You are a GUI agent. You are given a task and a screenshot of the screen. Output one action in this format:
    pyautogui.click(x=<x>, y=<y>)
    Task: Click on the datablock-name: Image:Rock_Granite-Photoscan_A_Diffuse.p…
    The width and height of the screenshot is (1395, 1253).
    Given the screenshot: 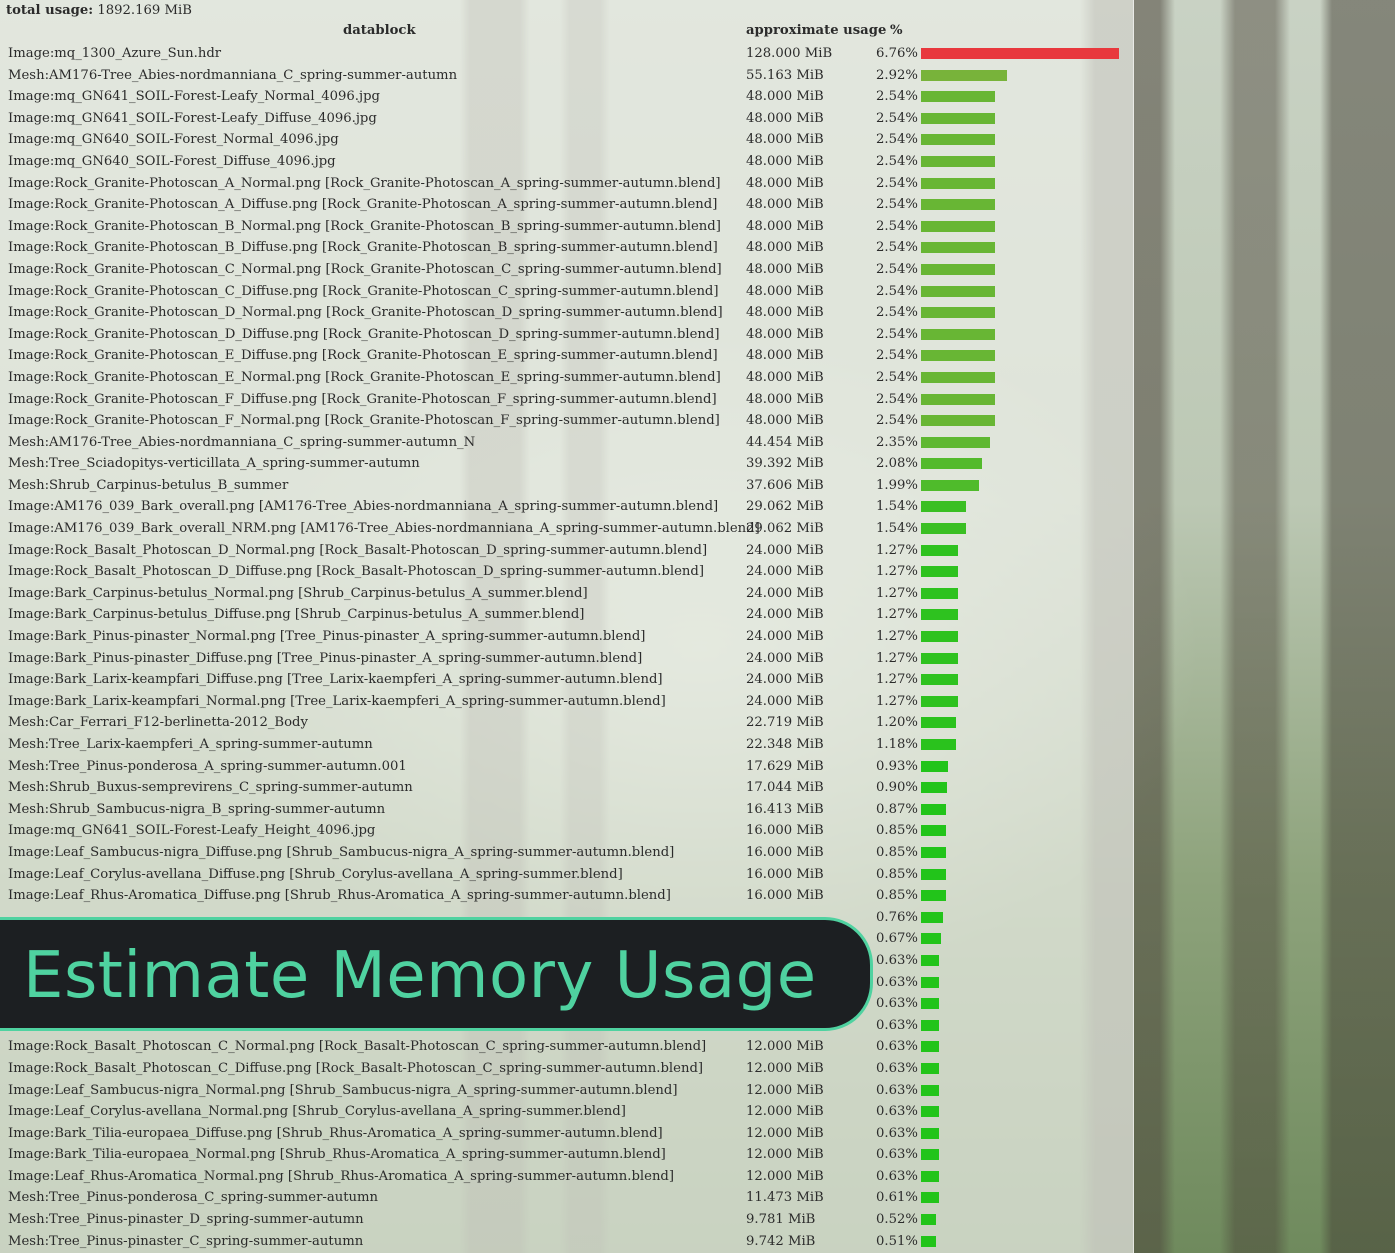 What is the action you would take?
    pyautogui.click(x=363, y=205)
    